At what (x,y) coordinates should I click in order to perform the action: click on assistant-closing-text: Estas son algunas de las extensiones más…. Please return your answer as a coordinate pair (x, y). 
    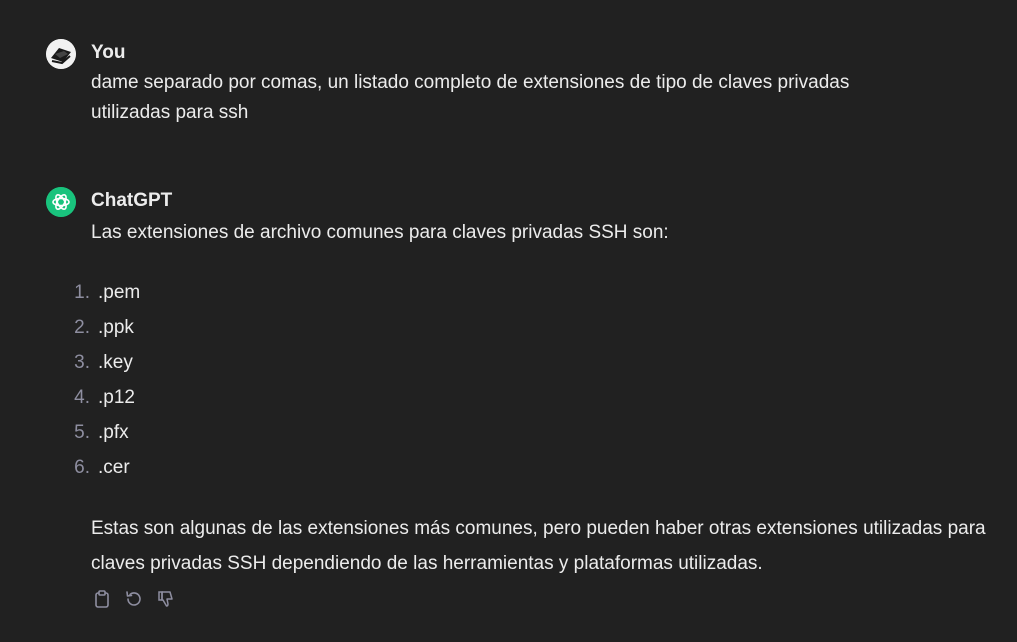
    Looking at the image, I should click on (538, 546).